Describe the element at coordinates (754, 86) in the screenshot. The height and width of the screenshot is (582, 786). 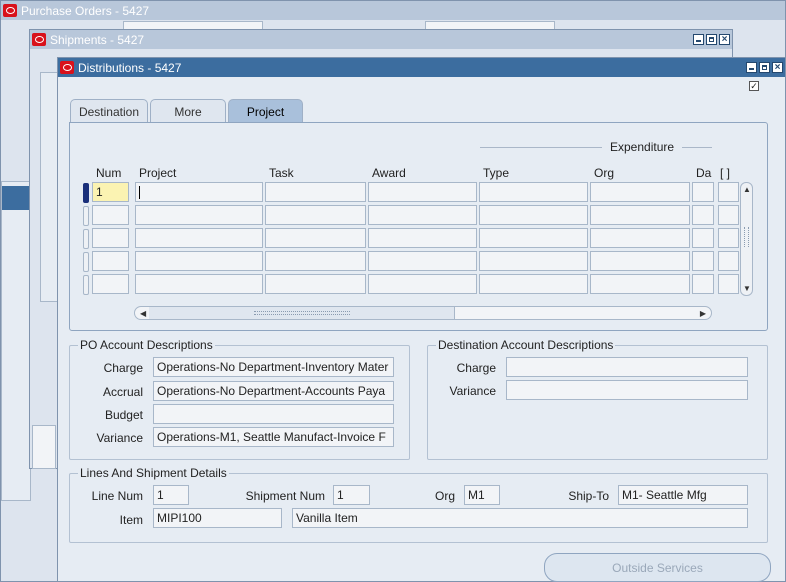
I see `distributions-checkbox: ✓` at that location.